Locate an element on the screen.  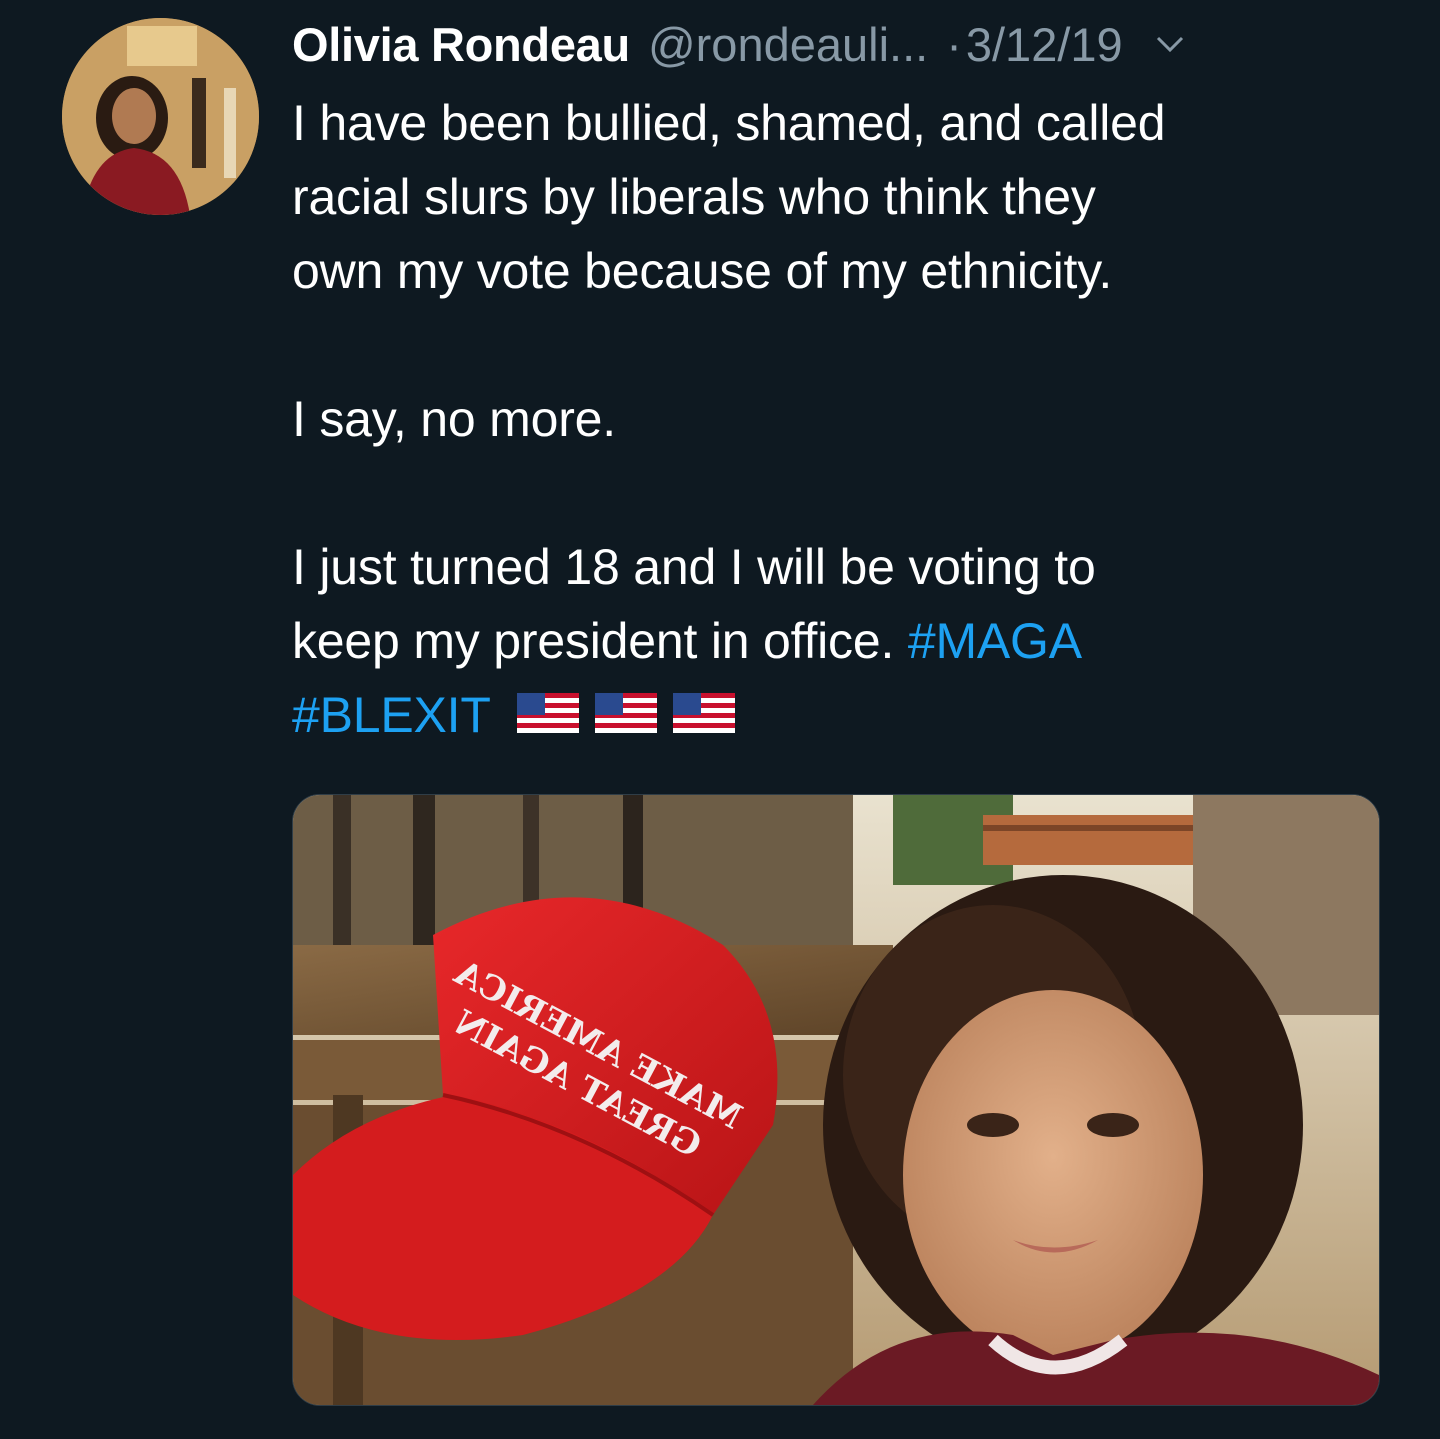
chevron-down-icon is located at coordinates (1170, 44).